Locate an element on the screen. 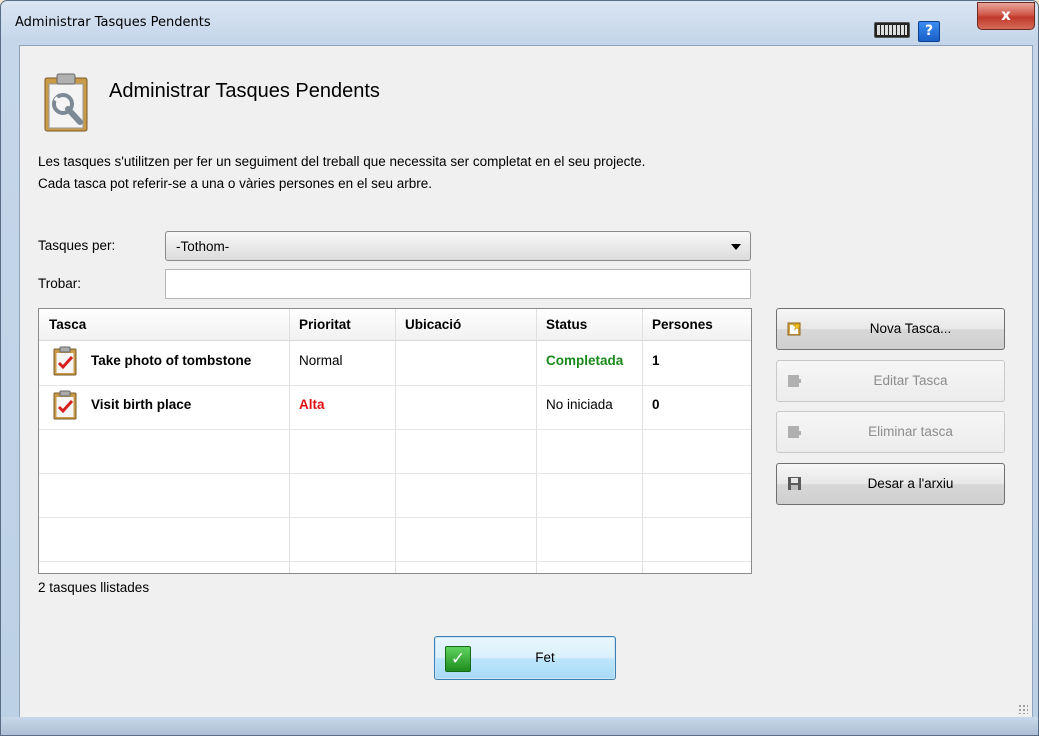 This screenshot has height=736, width=1039. delete-task-icon is located at coordinates (794, 432).